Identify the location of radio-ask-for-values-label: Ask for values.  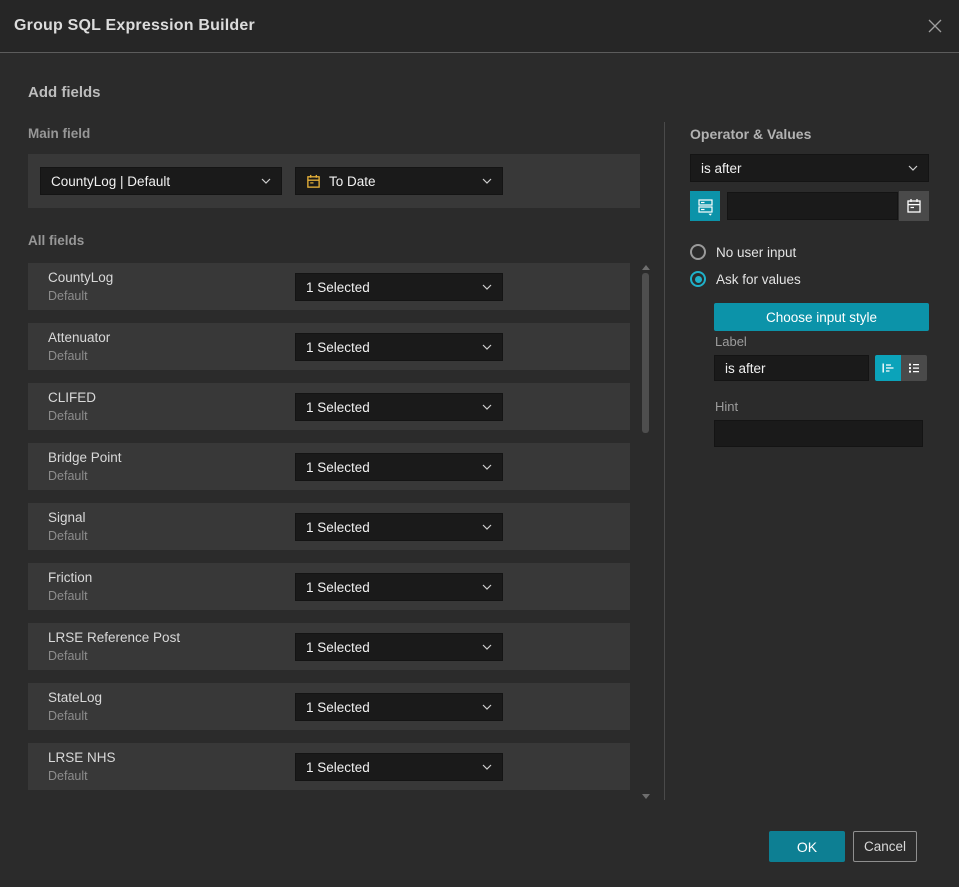
(758, 279).